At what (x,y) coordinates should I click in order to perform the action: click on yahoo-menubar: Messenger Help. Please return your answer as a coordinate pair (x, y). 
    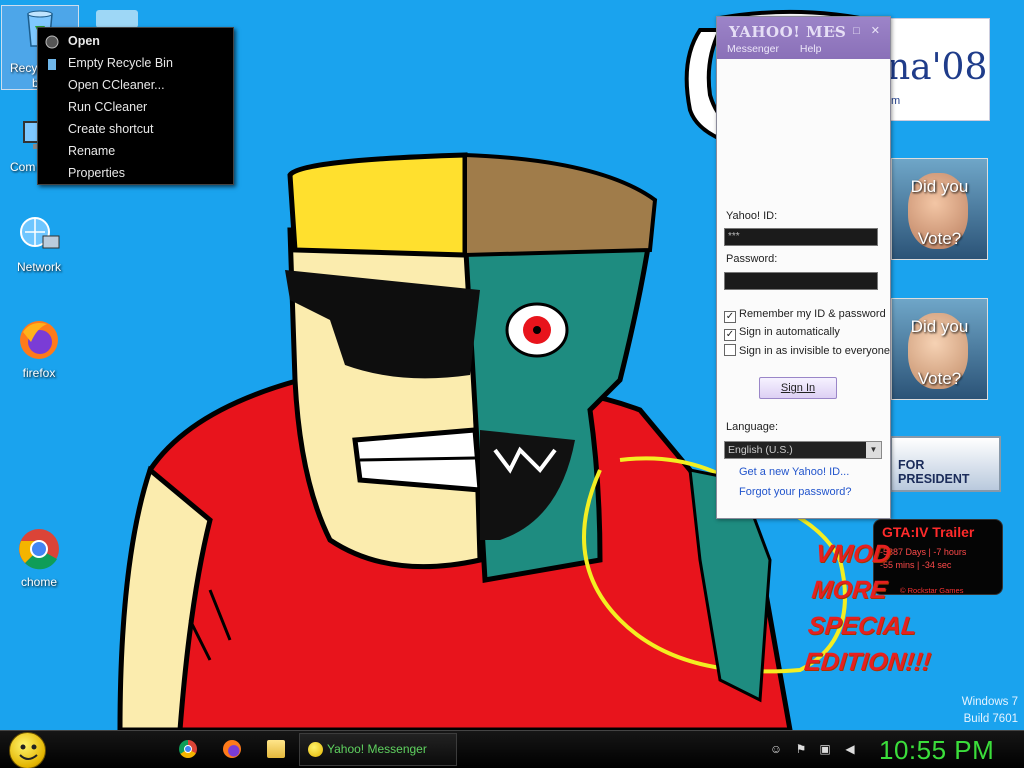
    Looking at the image, I should click on (783, 49).